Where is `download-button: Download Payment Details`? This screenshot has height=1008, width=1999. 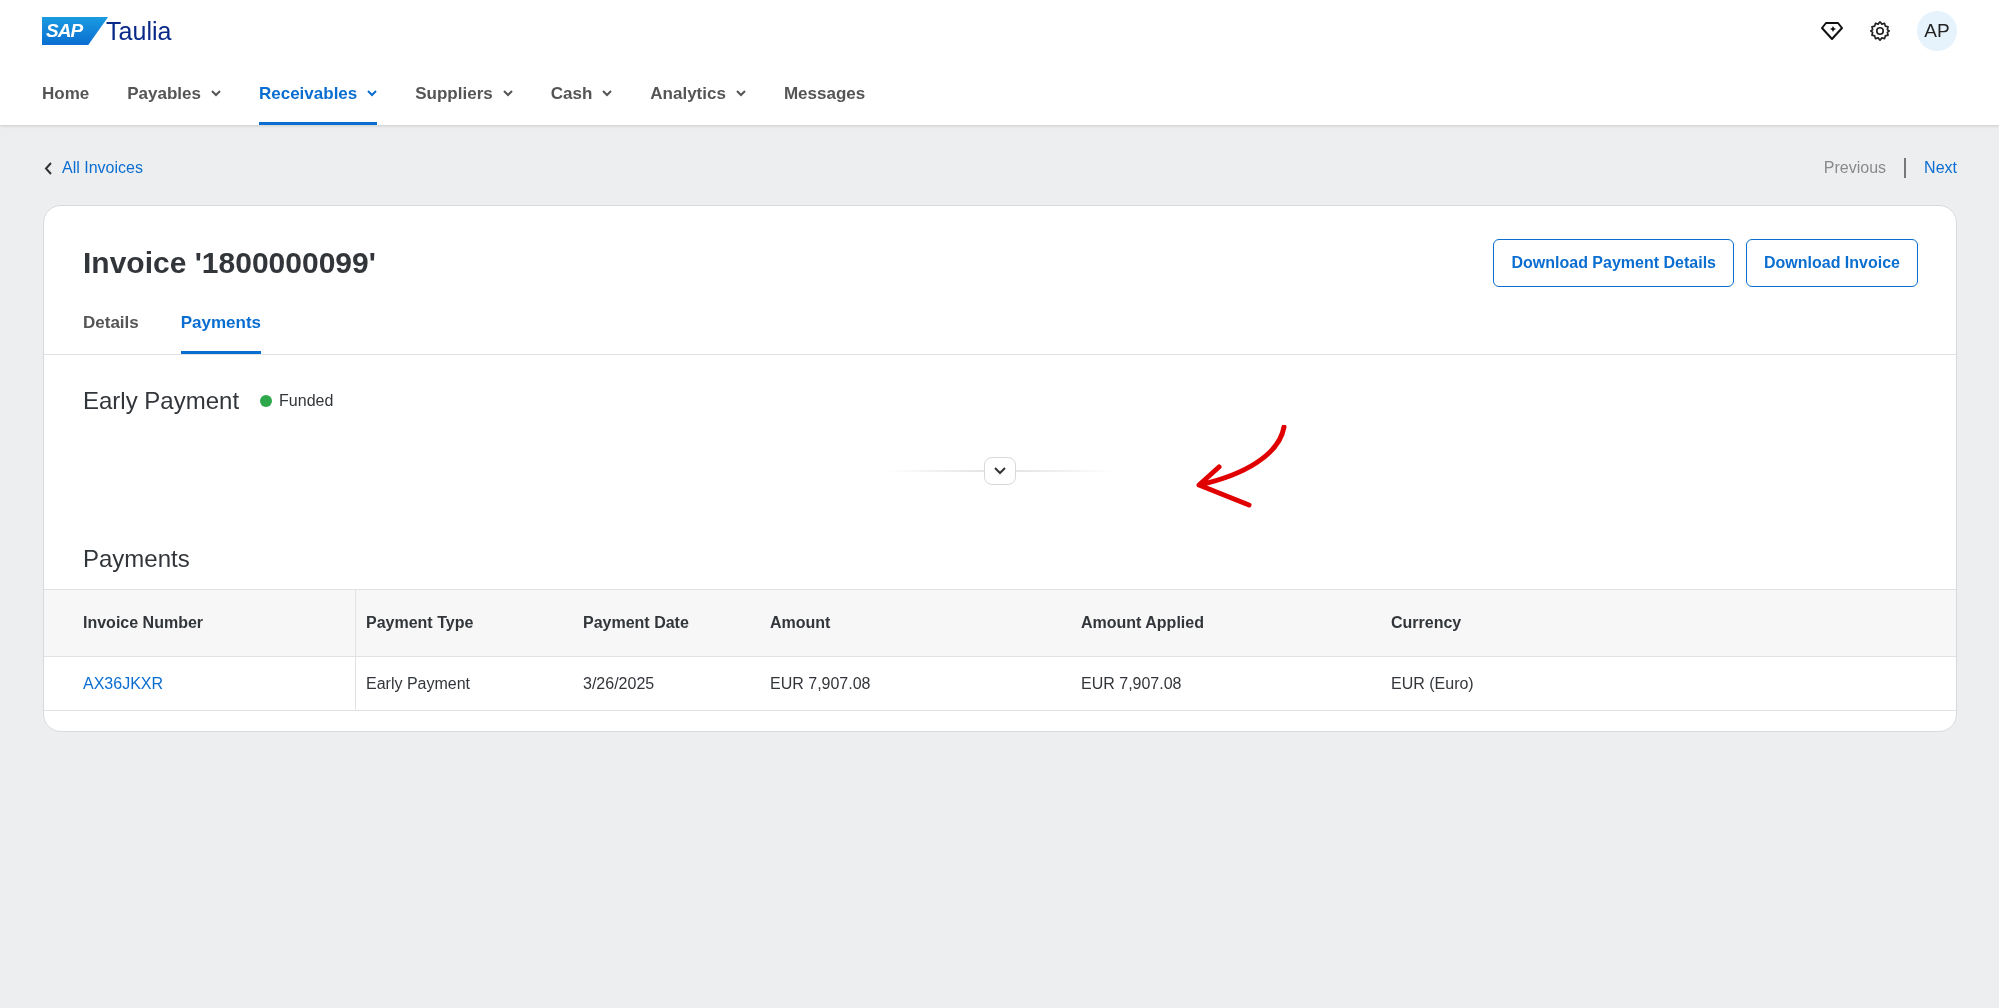
download-button: Download Payment Details is located at coordinates (1613, 263).